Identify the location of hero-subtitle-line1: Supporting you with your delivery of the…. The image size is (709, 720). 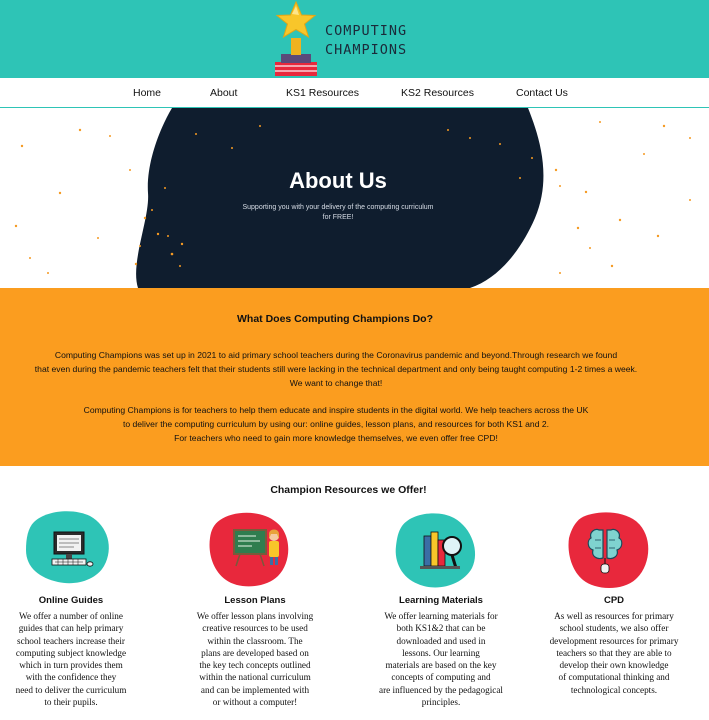
(338, 207).